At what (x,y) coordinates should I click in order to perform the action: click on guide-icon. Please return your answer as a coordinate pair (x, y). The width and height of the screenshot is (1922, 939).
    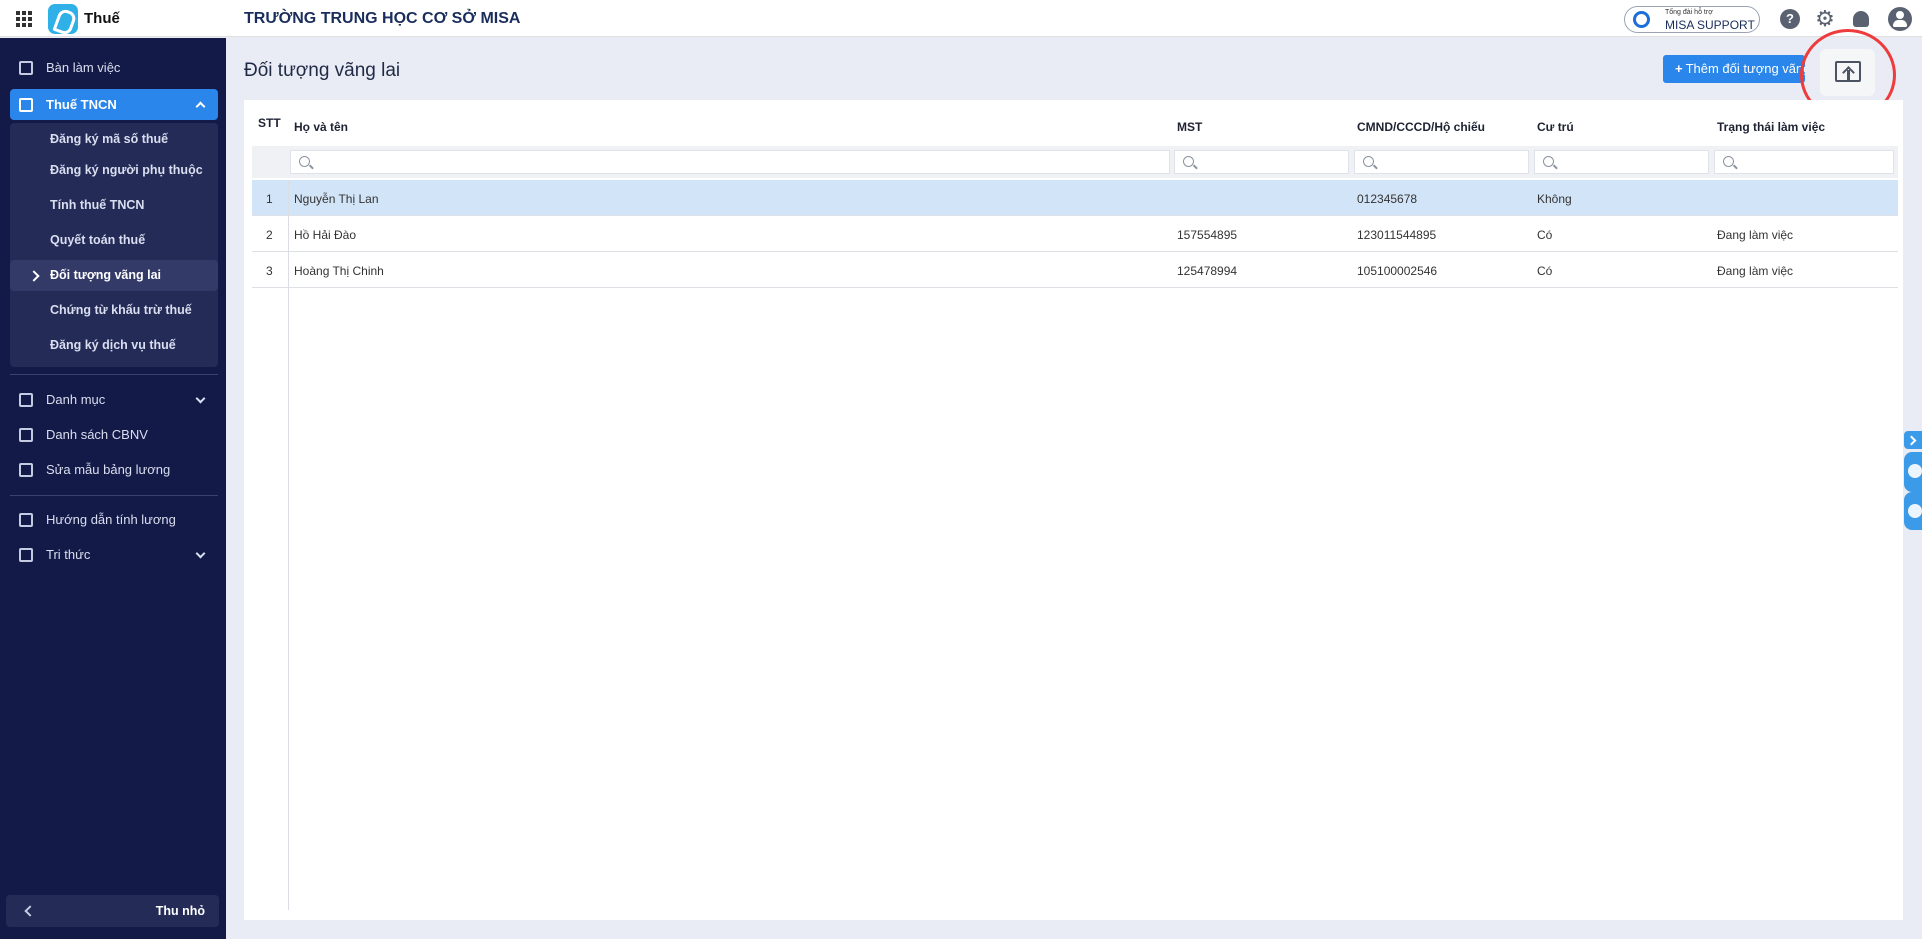
    Looking at the image, I should click on (26, 519).